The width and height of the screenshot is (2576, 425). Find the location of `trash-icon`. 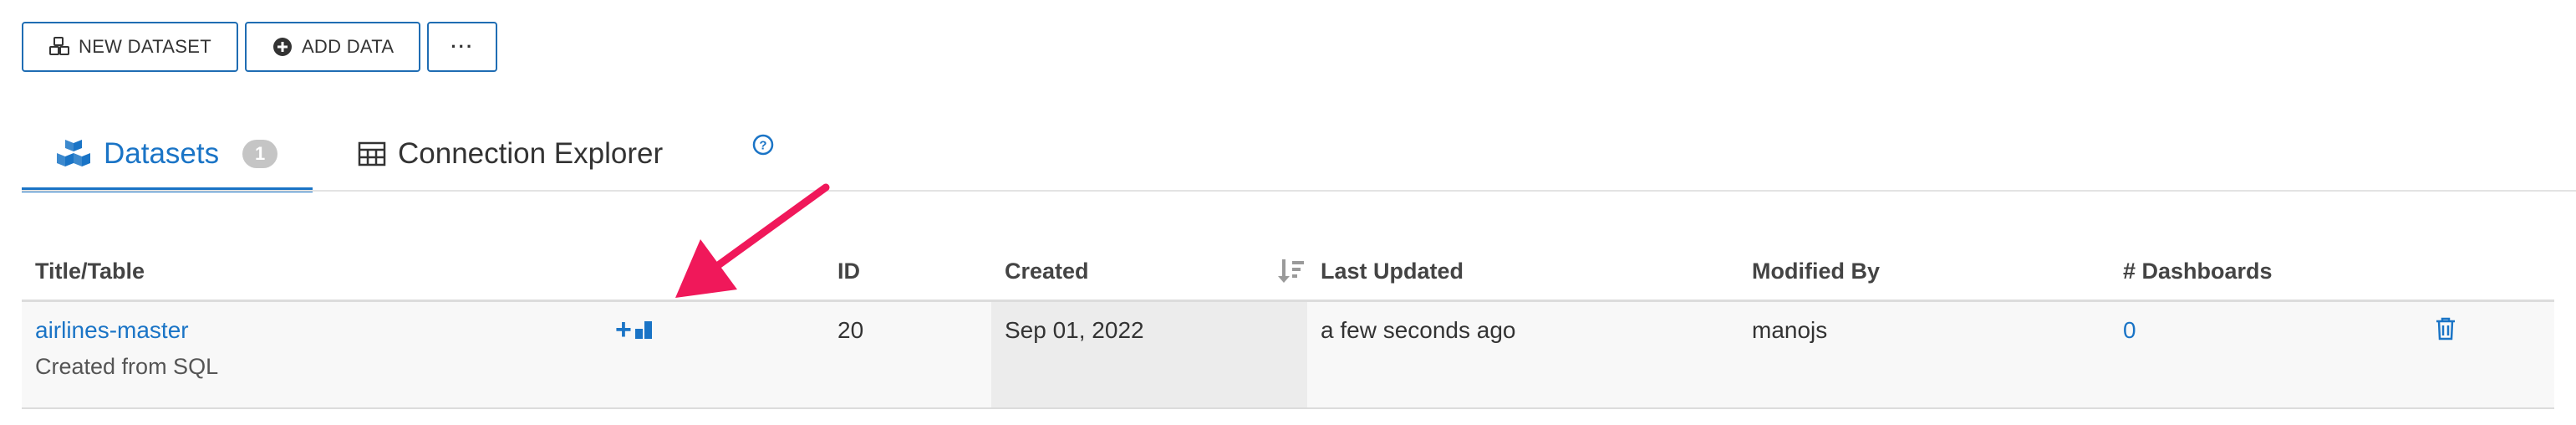

trash-icon is located at coordinates (2445, 328).